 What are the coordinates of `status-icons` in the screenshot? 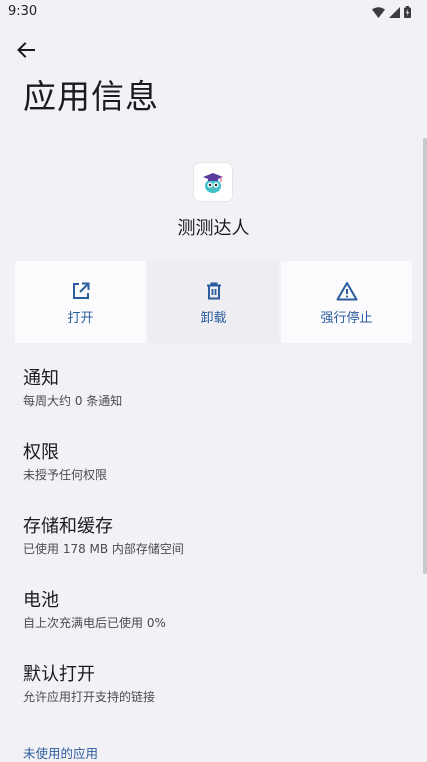 It's located at (391, 12).